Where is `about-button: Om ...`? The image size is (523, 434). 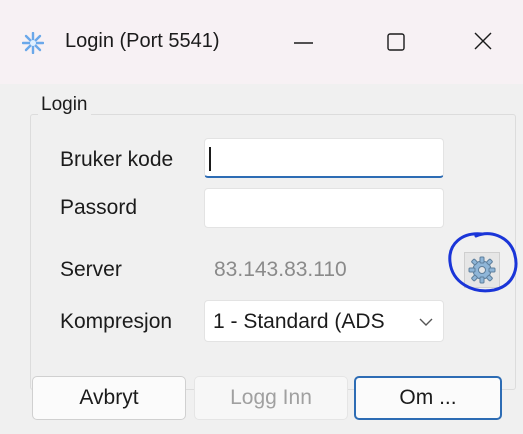 about-button: Om ... is located at coordinates (428, 398).